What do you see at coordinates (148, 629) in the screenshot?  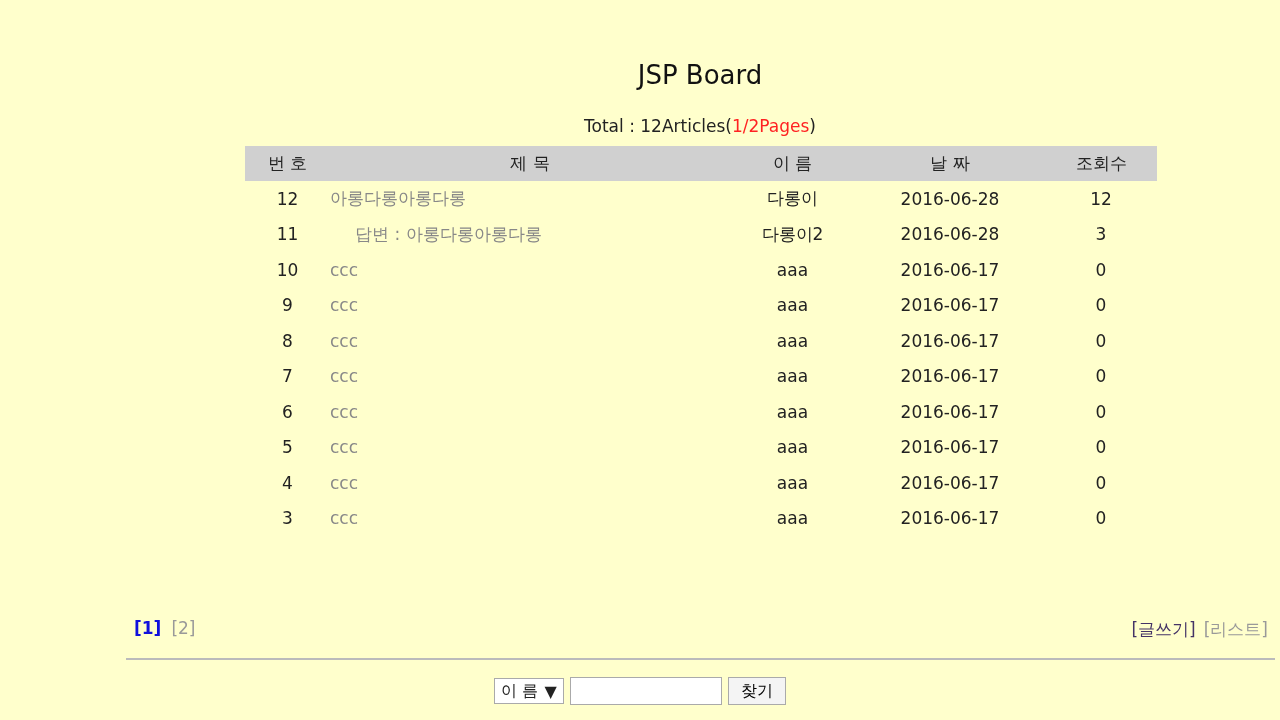 I see `page-link: [1]` at bounding box center [148, 629].